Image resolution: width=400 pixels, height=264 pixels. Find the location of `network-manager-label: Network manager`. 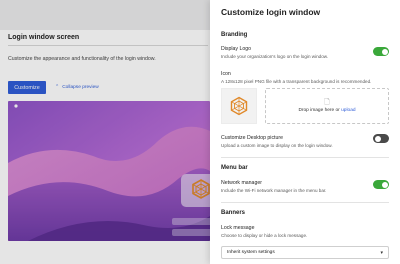

network-manager-label: Network manager is located at coordinates (241, 183).